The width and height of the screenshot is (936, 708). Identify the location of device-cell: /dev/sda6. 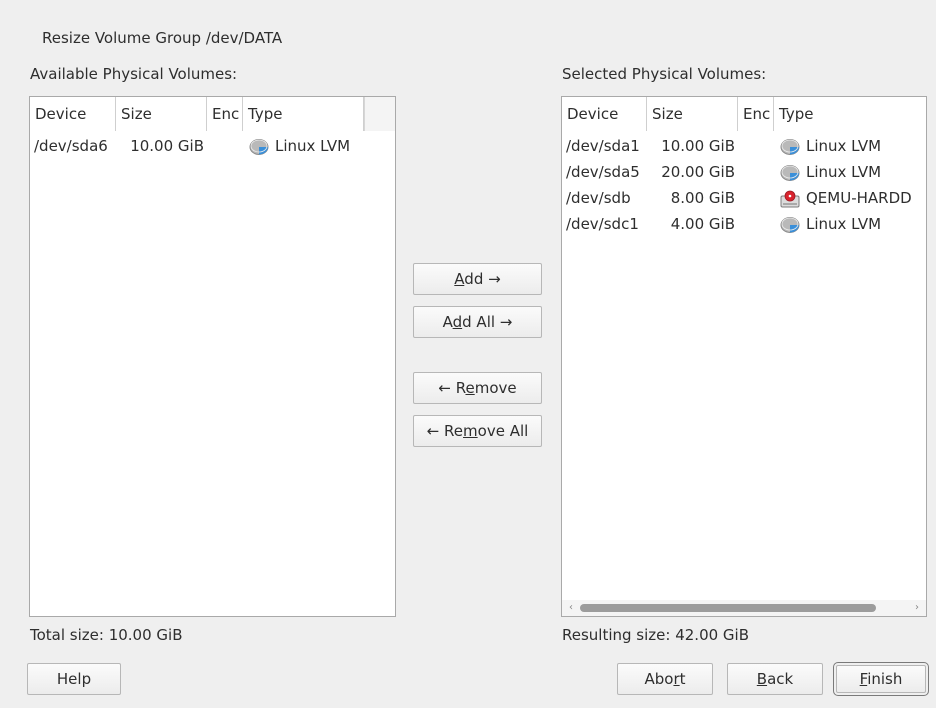
(71, 146).